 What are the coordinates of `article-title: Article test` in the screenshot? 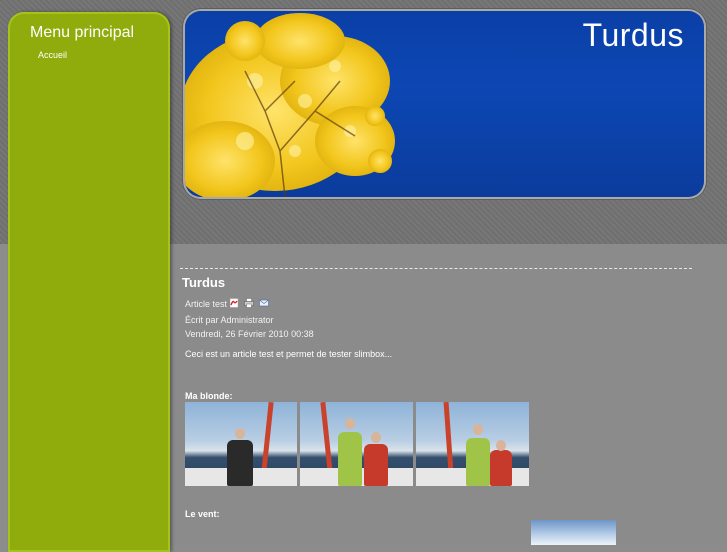 It's located at (206, 304).